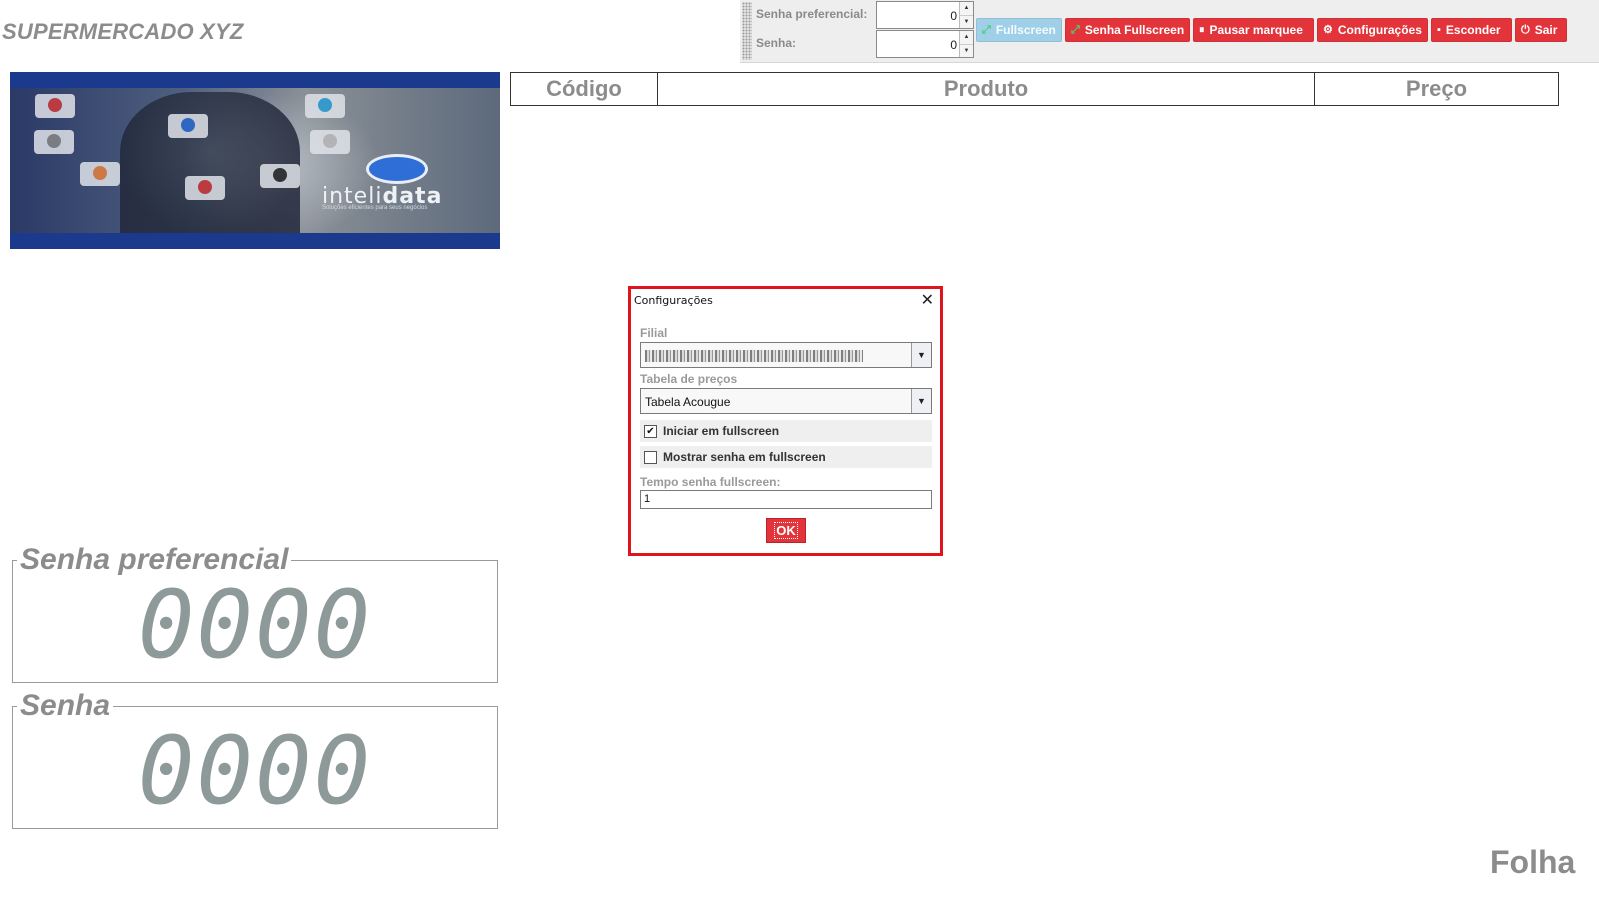 The width and height of the screenshot is (1599, 907). I want to click on mostrar-senha-checkbox, so click(650, 457).